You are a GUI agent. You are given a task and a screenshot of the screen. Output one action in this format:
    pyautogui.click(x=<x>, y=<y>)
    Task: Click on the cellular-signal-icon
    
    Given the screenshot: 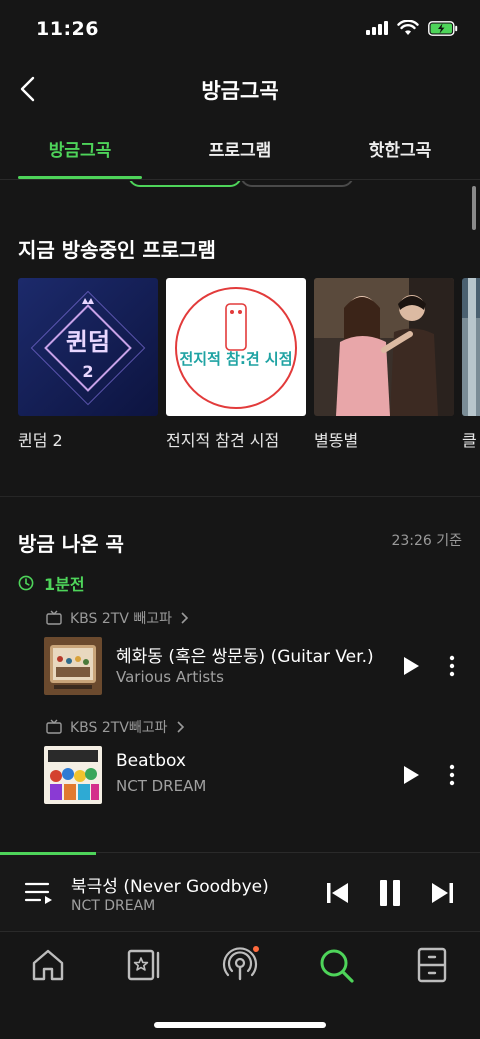 What is the action you would take?
    pyautogui.click(x=377, y=28)
    